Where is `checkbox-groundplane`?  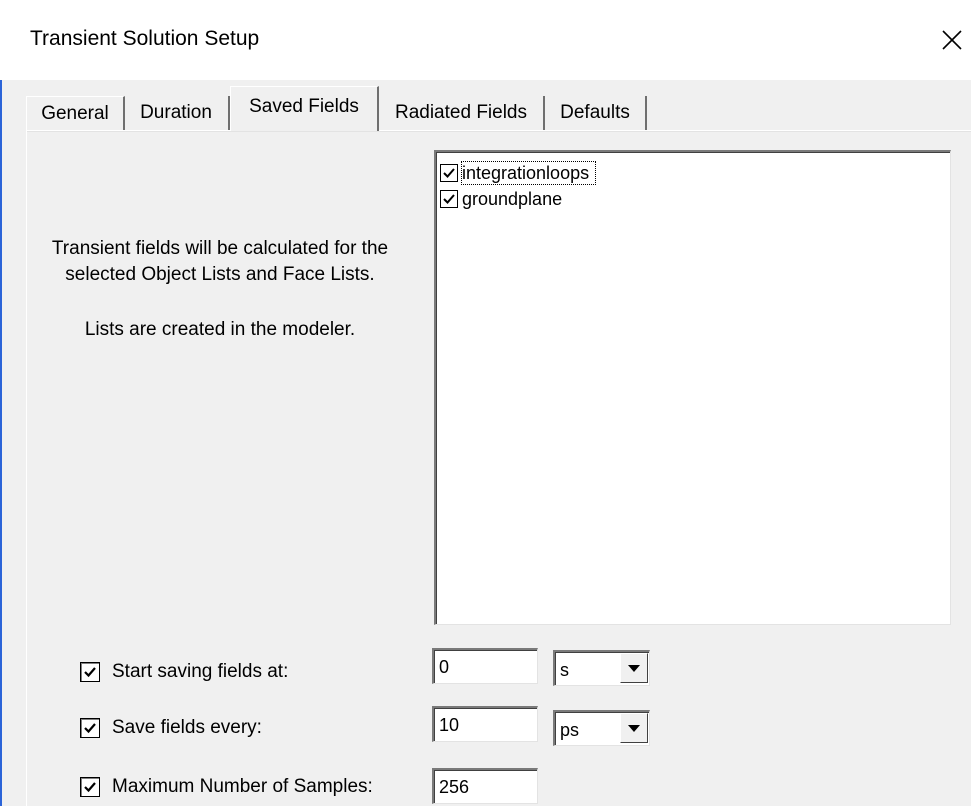 checkbox-groundplane is located at coordinates (449, 199).